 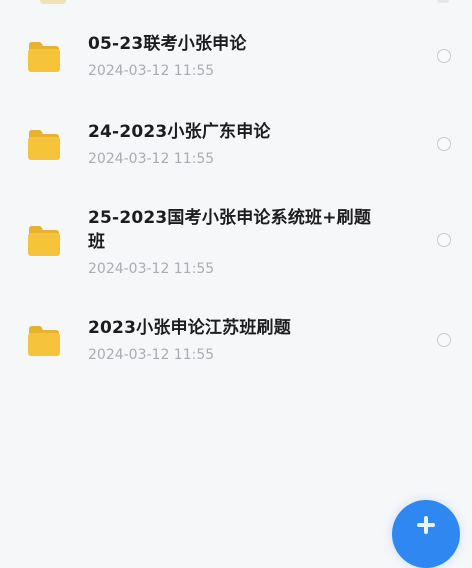 What do you see at coordinates (426, 534) in the screenshot?
I see `add-button` at bounding box center [426, 534].